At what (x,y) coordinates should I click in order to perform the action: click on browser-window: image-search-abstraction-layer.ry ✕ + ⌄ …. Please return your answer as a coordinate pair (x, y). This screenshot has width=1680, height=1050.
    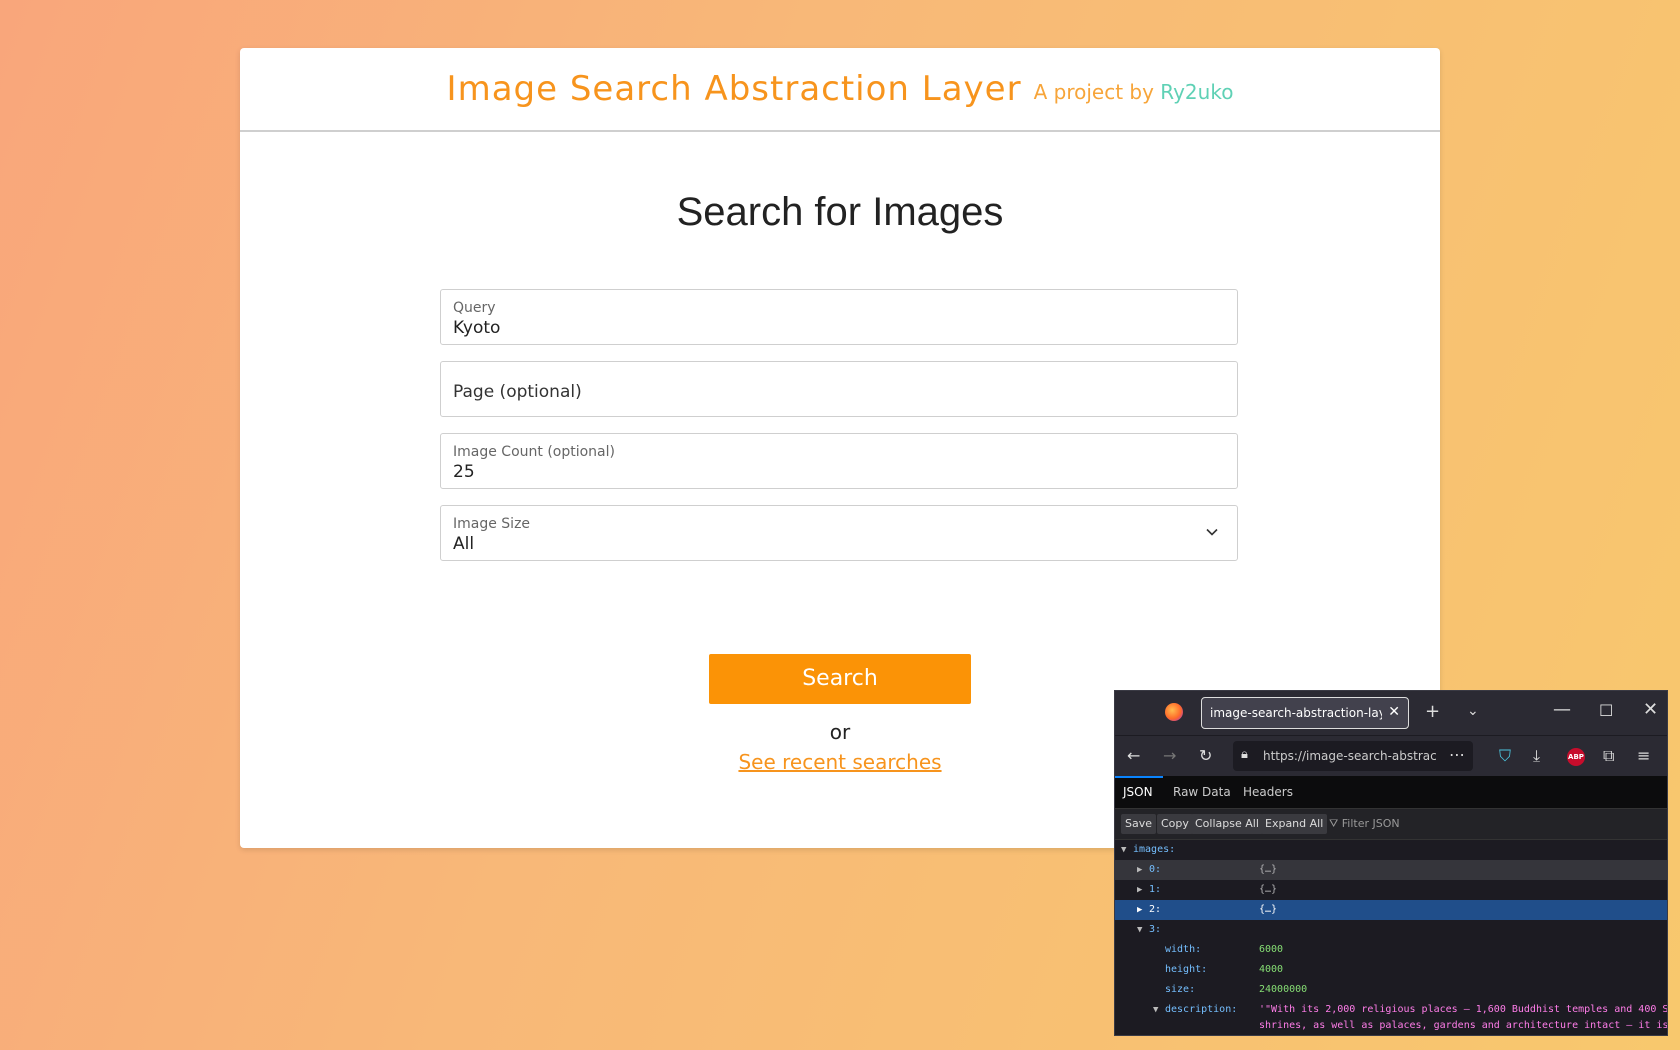
    Looking at the image, I should click on (1391, 863).